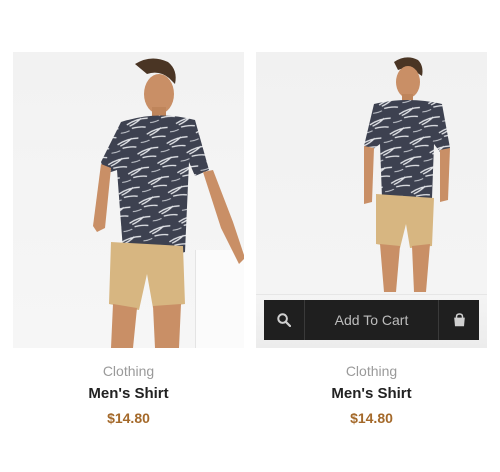  I want to click on cart-button, so click(459, 320).